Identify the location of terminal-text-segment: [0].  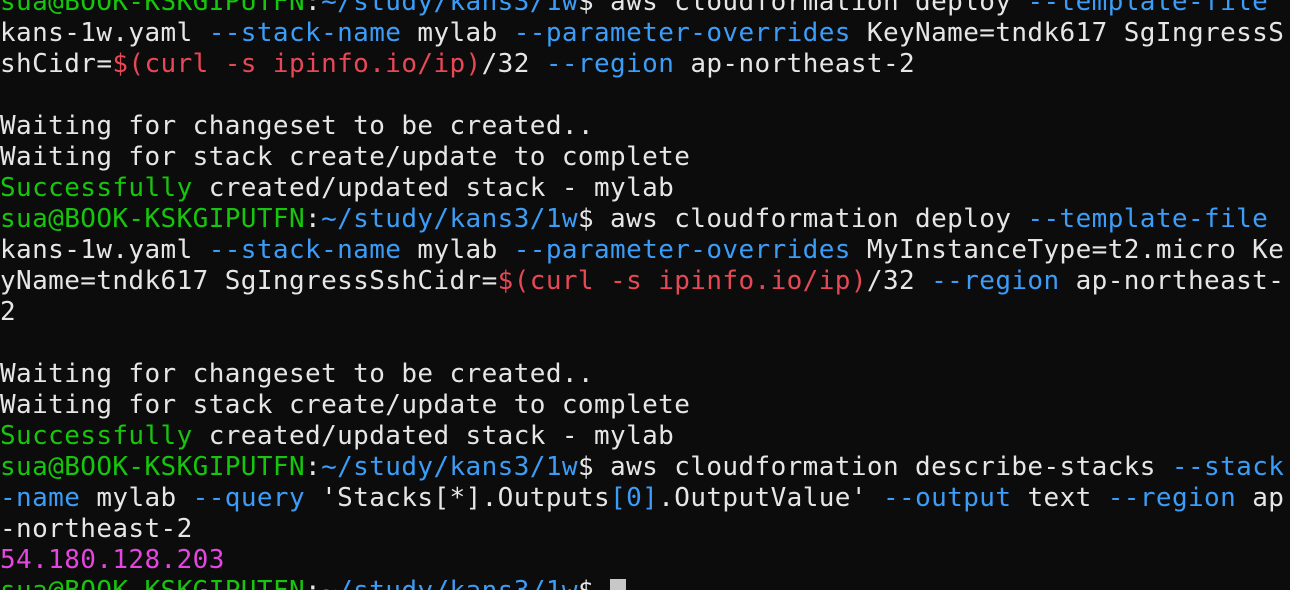
(634, 498).